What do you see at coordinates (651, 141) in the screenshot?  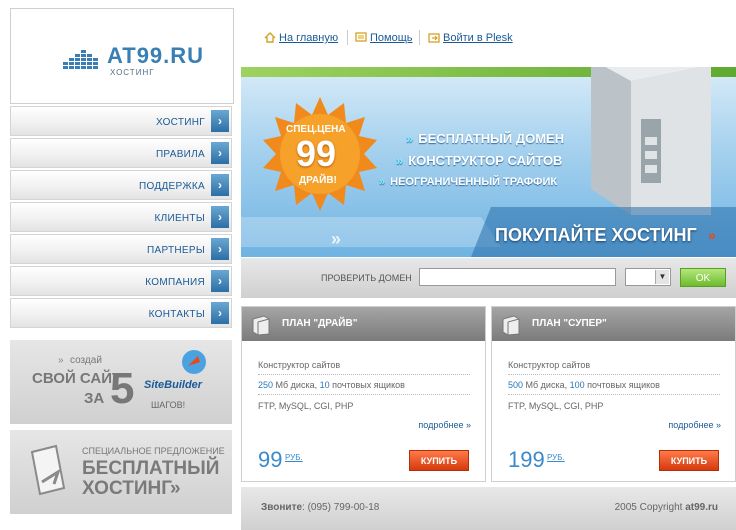 I see `server-tower-icon` at bounding box center [651, 141].